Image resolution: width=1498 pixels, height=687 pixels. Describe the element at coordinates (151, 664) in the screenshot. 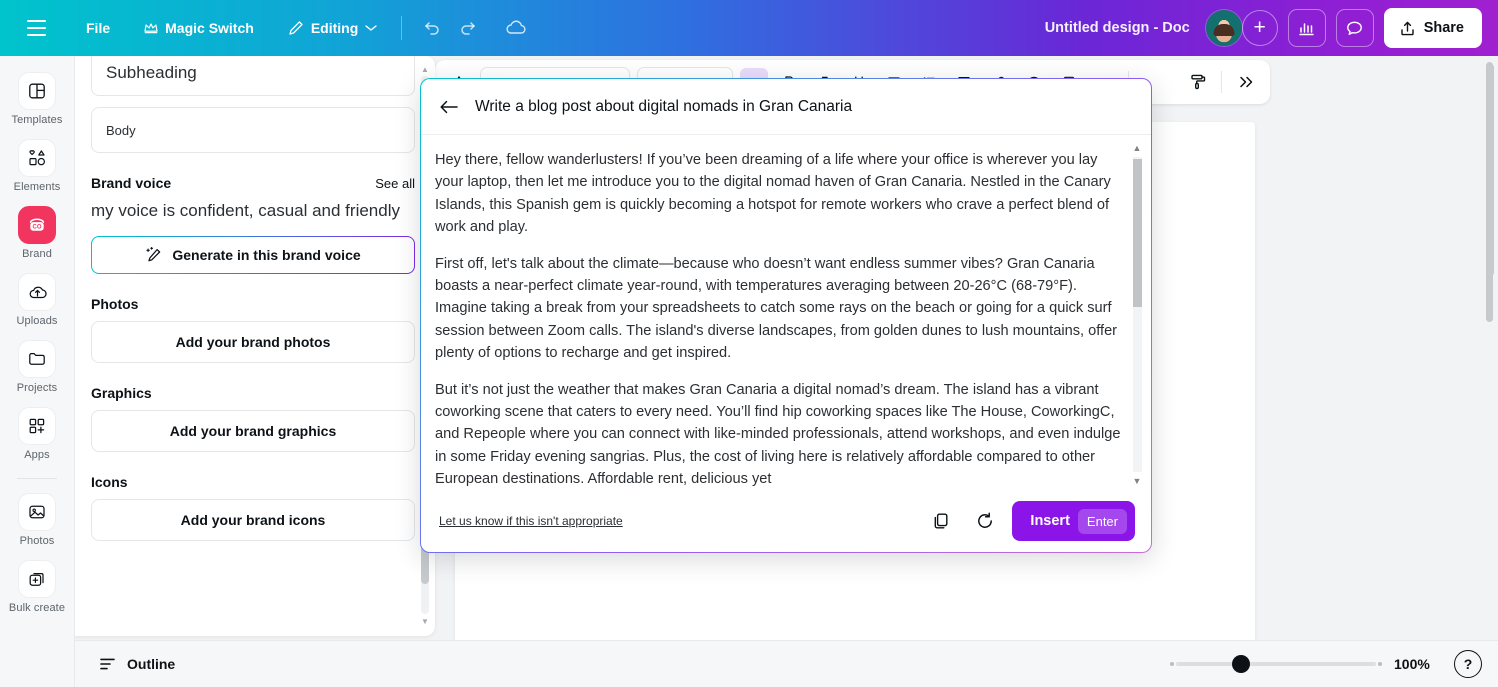

I see `outline-label: Outline` at that location.